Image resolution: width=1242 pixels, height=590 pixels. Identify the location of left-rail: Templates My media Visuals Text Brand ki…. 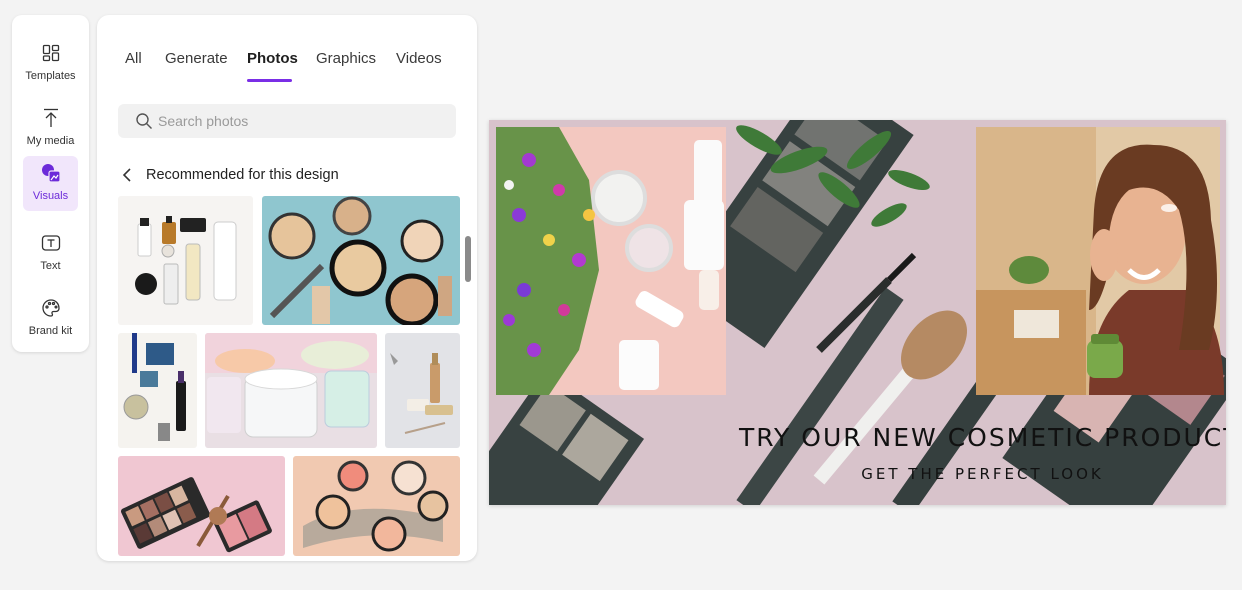
(50, 183).